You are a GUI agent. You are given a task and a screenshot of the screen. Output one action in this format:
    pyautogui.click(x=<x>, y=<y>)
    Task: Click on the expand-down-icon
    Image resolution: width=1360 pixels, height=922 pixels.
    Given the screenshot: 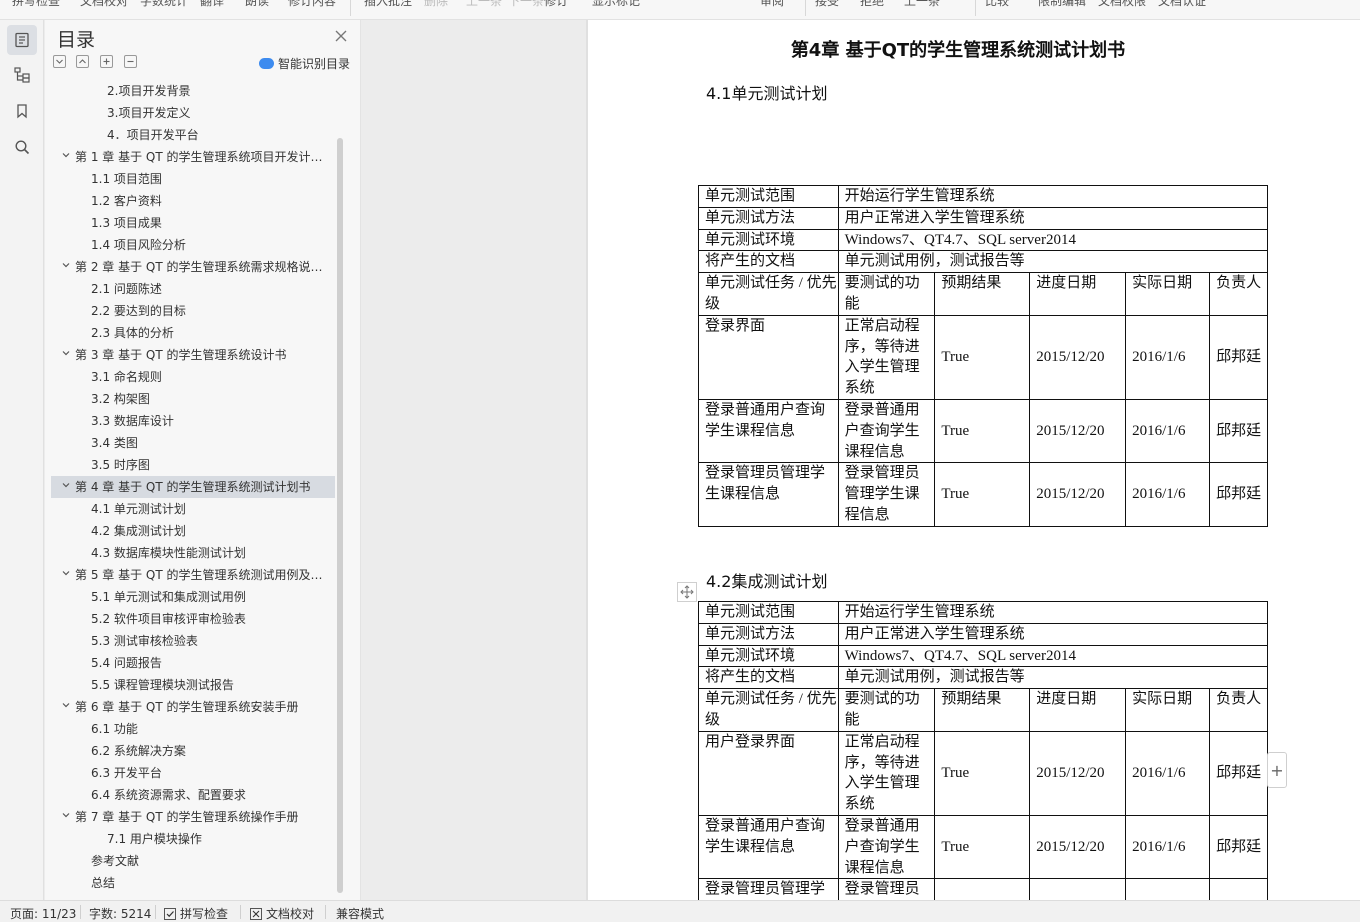 What is the action you would take?
    pyautogui.click(x=59, y=61)
    